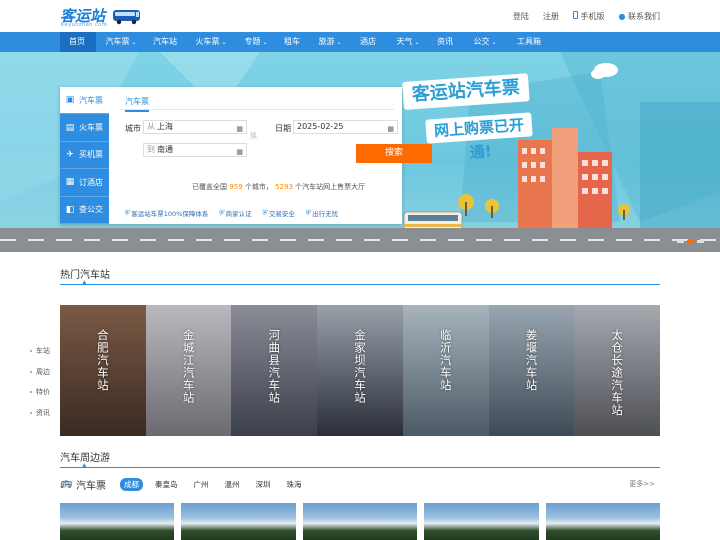 Image resolution: width=720 pixels, height=540 pixels. Describe the element at coordinates (446, 42) in the screenshot. I see `nav-item: 资讯` at that location.